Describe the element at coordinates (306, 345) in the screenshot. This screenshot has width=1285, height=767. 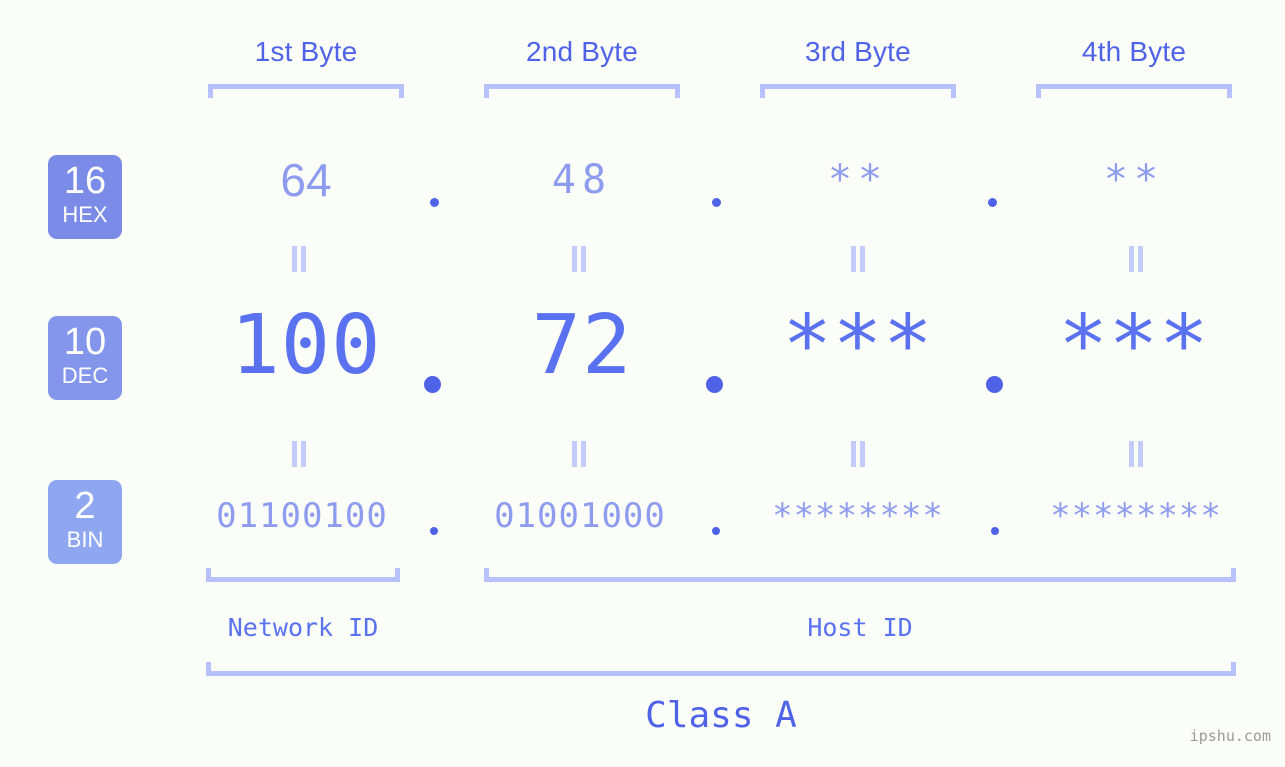
I see `dec-byte-1: 100` at that location.